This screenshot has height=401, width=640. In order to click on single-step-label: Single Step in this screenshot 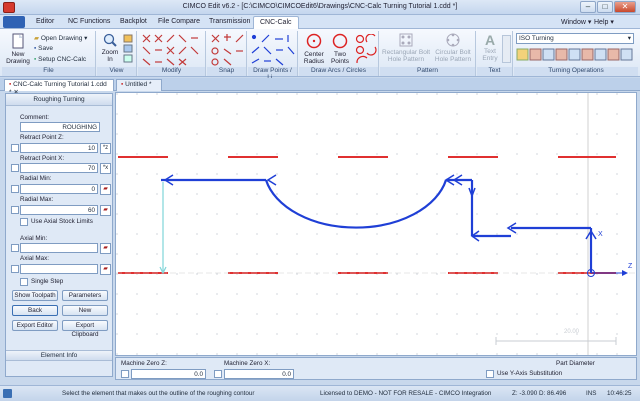, I will do `click(47, 281)`.